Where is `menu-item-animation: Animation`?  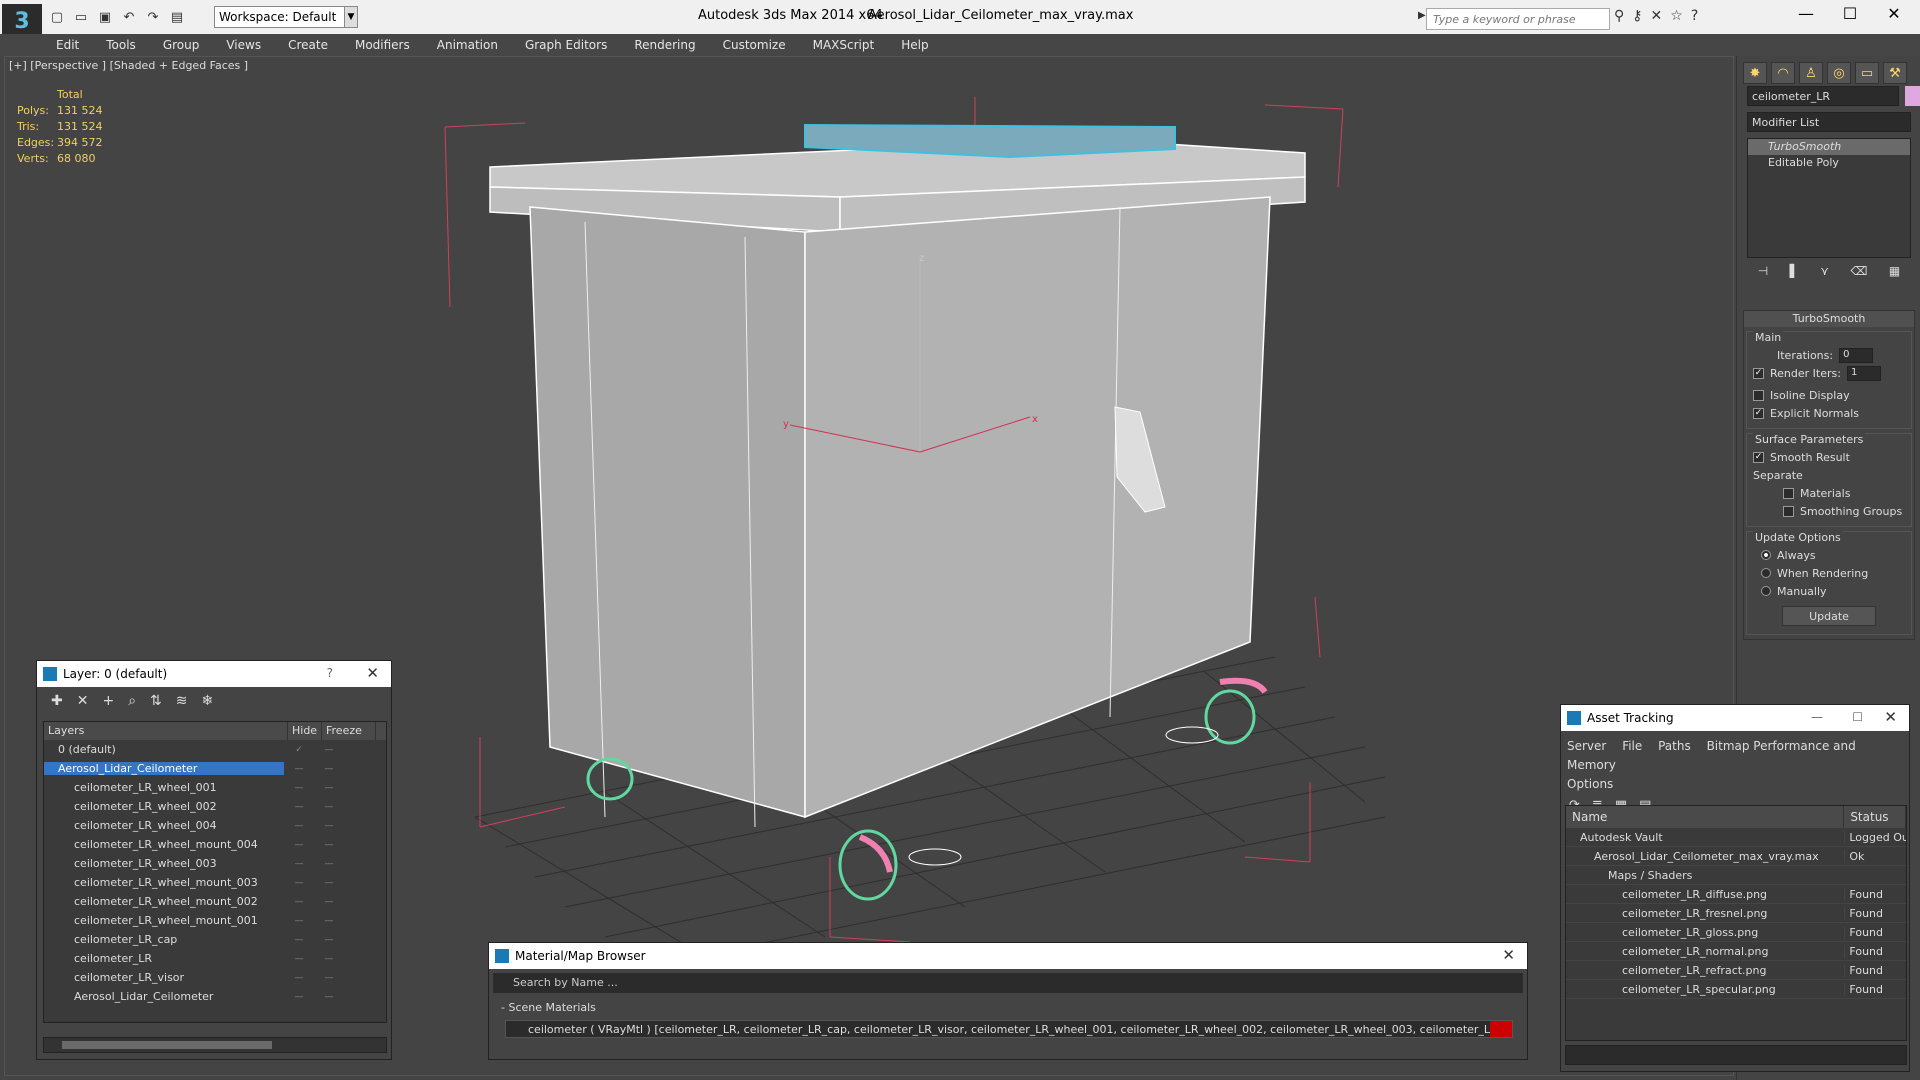
menu-item-animation: Animation is located at coordinates (467, 45).